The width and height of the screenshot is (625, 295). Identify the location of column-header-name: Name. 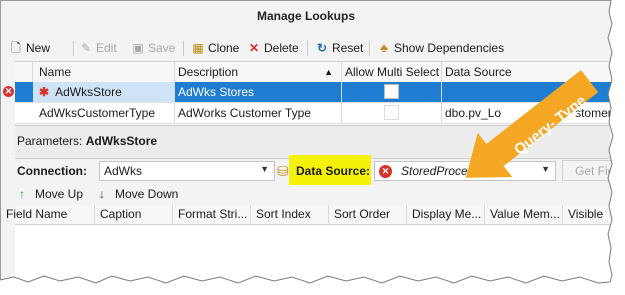
(104, 72).